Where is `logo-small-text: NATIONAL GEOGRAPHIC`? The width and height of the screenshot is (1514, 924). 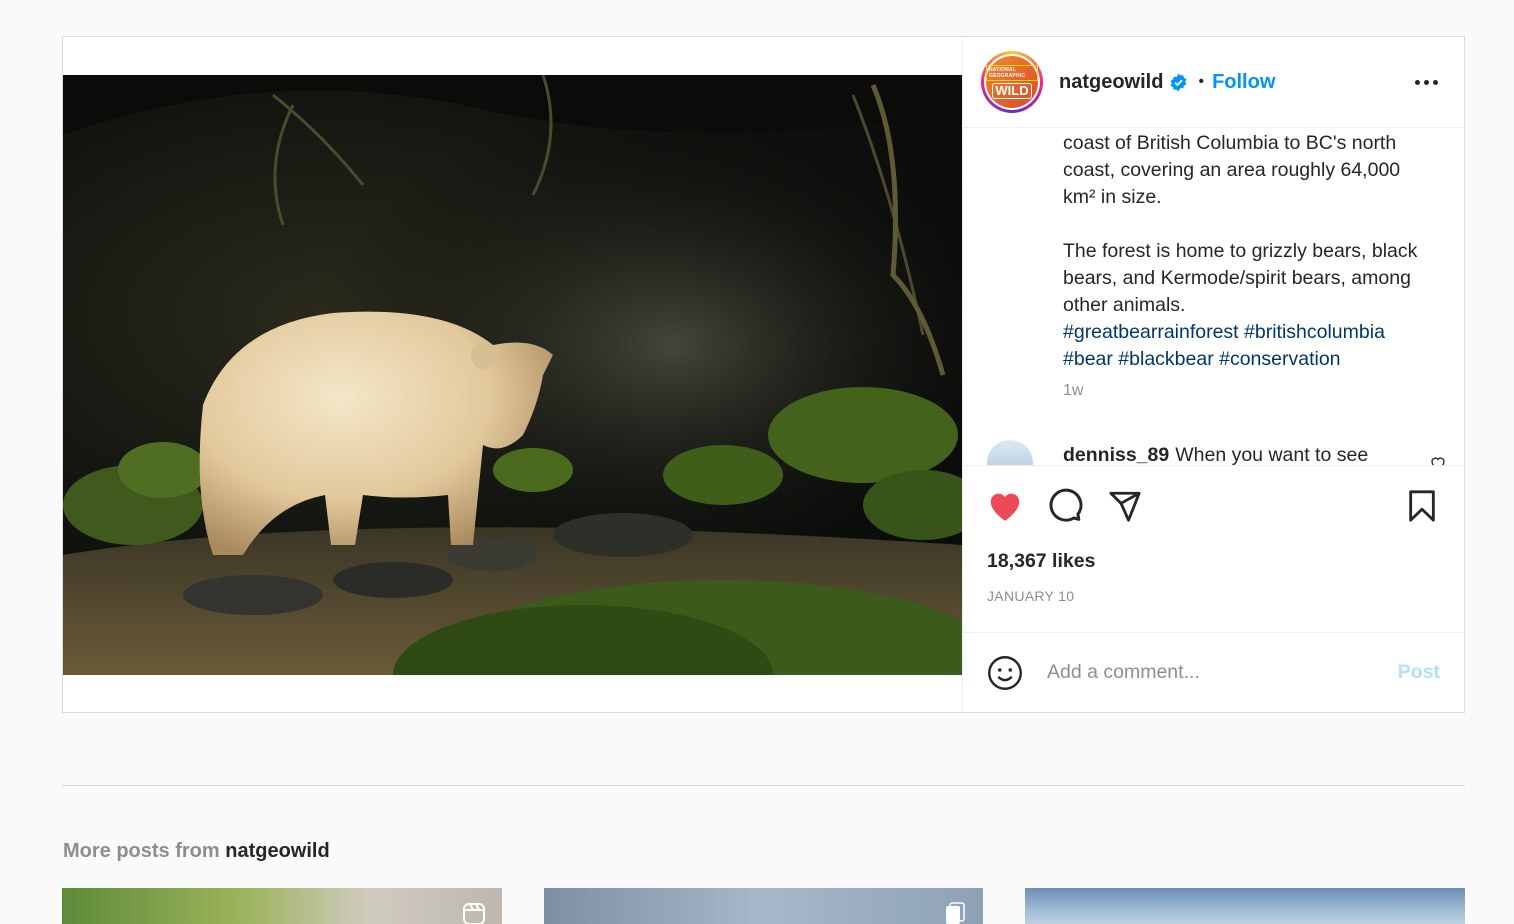
logo-small-text: NATIONAL GEOGRAPHIC is located at coordinates (1012, 73).